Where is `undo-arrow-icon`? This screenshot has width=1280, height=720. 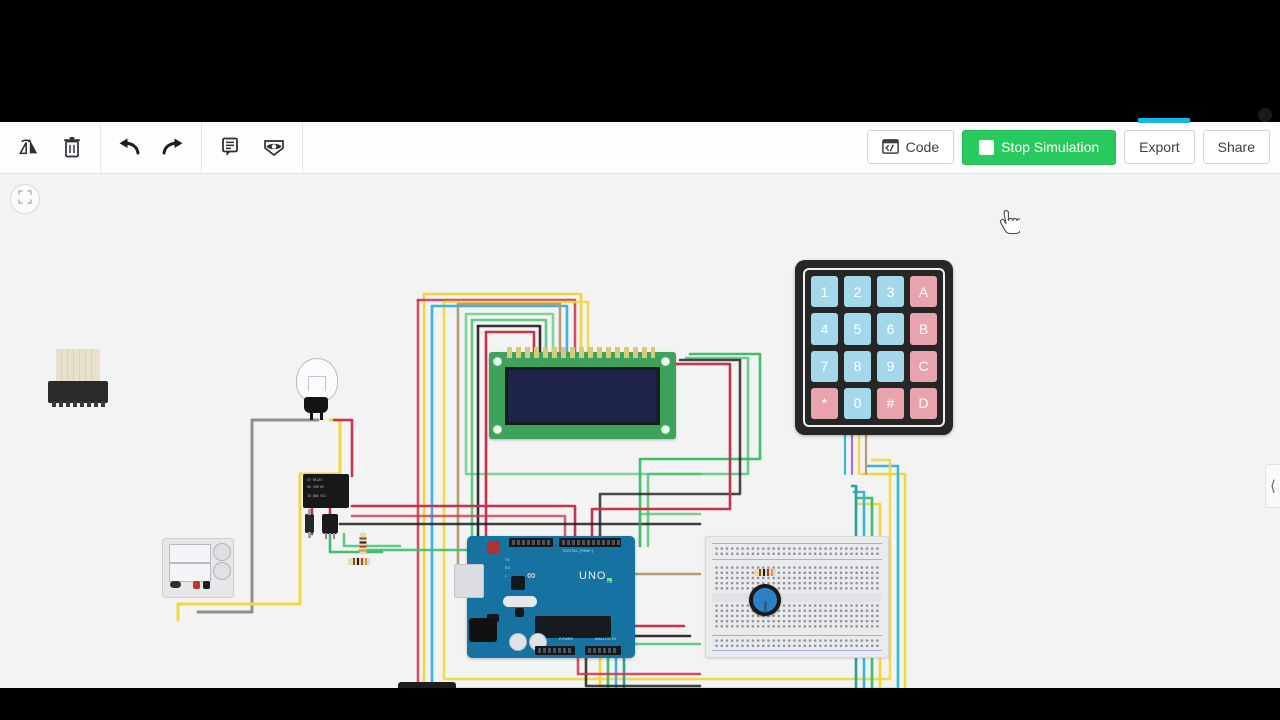
undo-arrow-icon is located at coordinates (129, 147).